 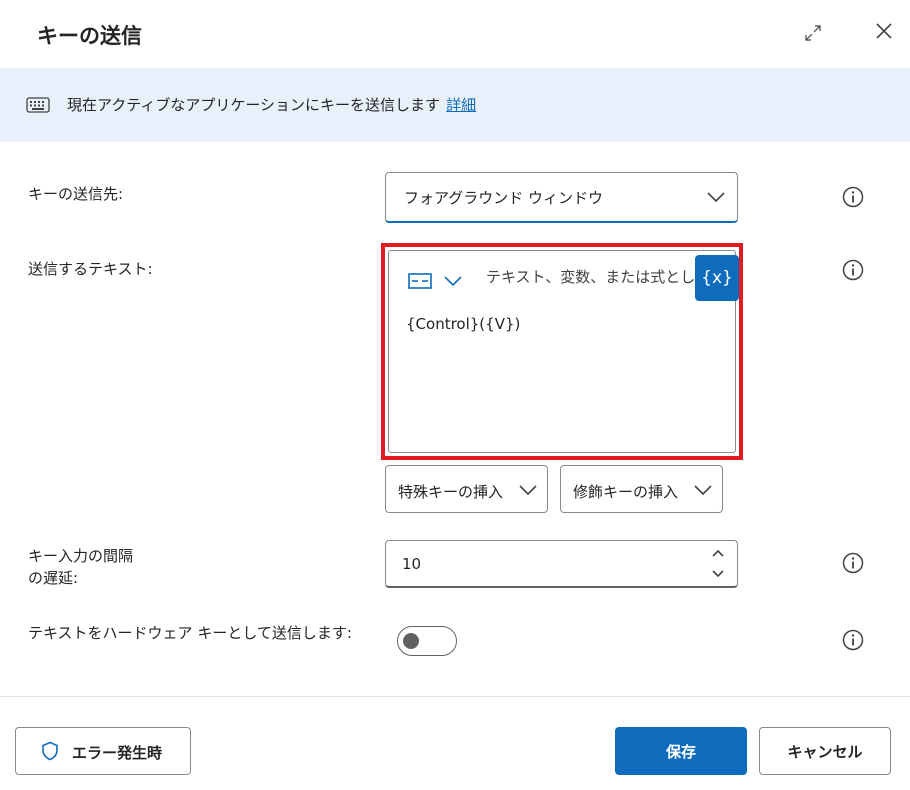 I want to click on banner-text: 現在アクティブなアプリケーションにキーを送信します 詳細, so click(x=271, y=104).